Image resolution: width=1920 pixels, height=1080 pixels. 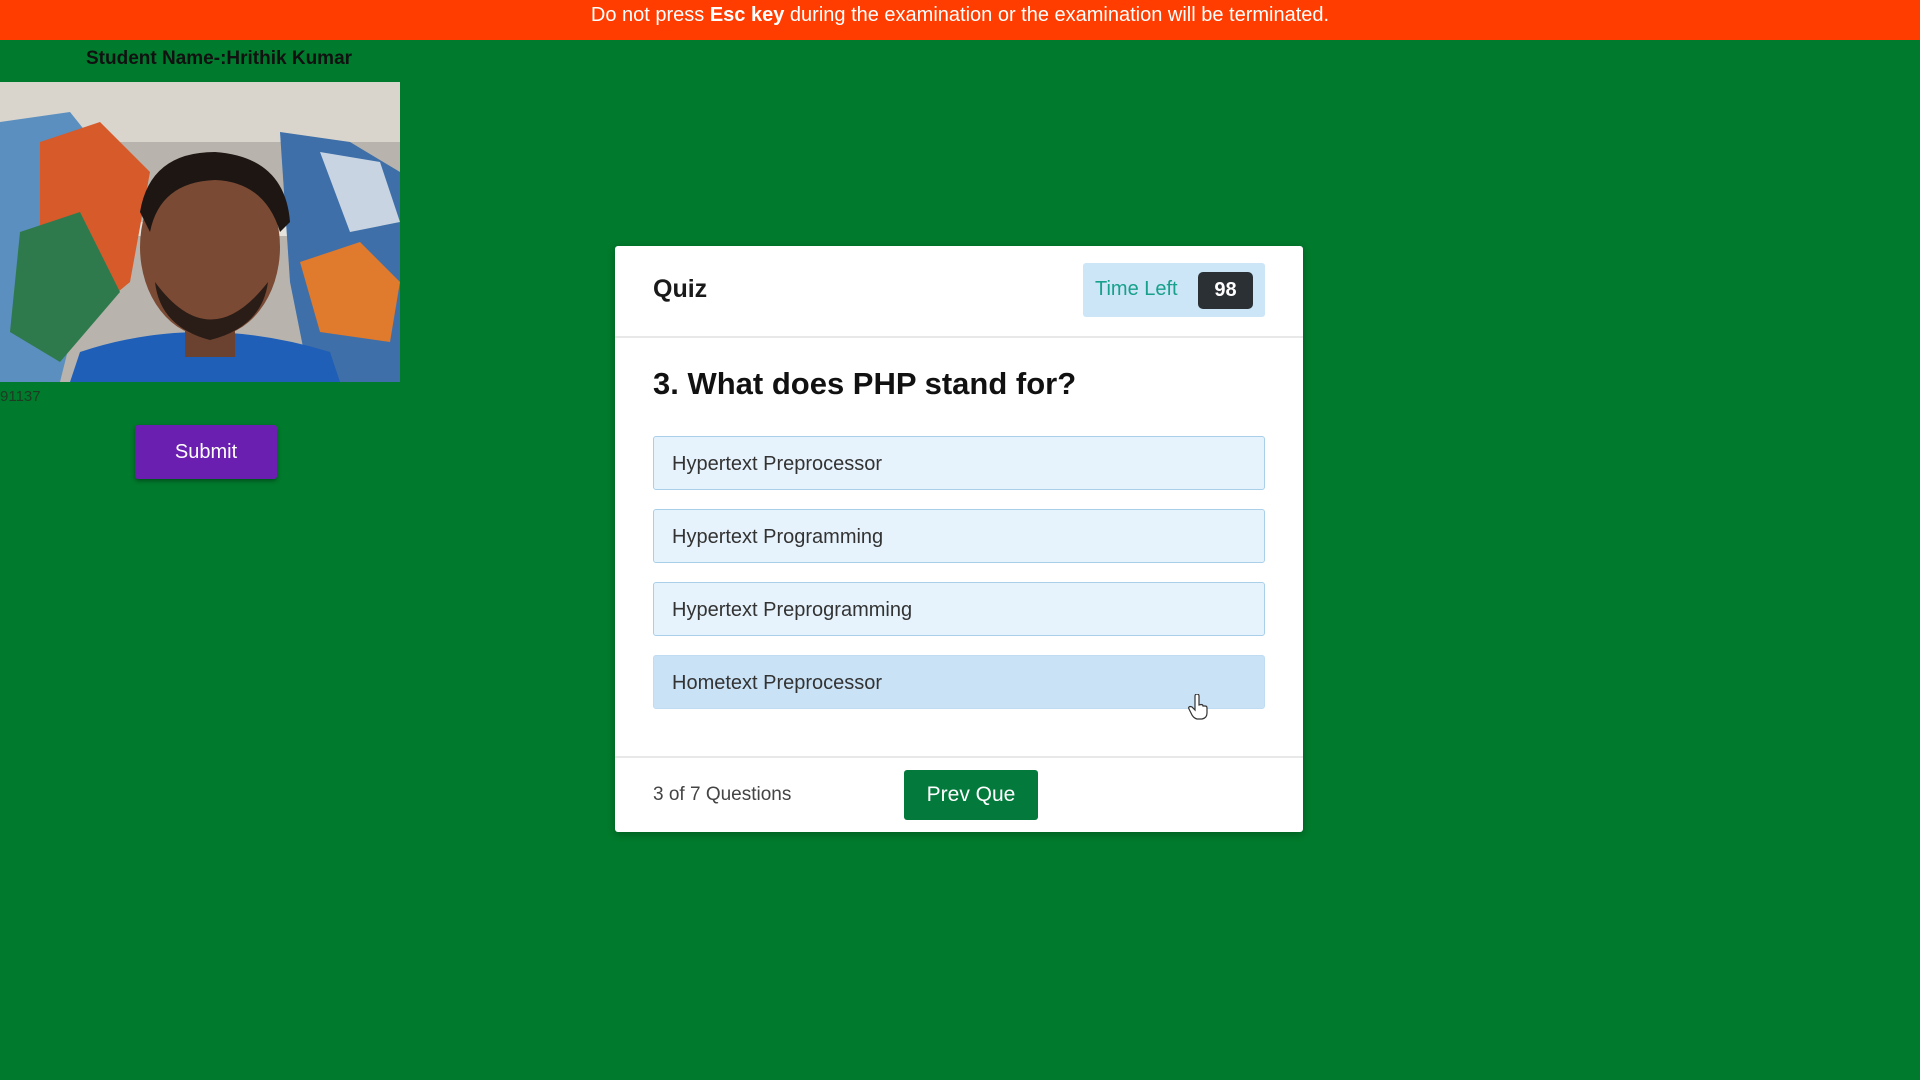 I want to click on hand-pointer-icon, so click(x=1198, y=709).